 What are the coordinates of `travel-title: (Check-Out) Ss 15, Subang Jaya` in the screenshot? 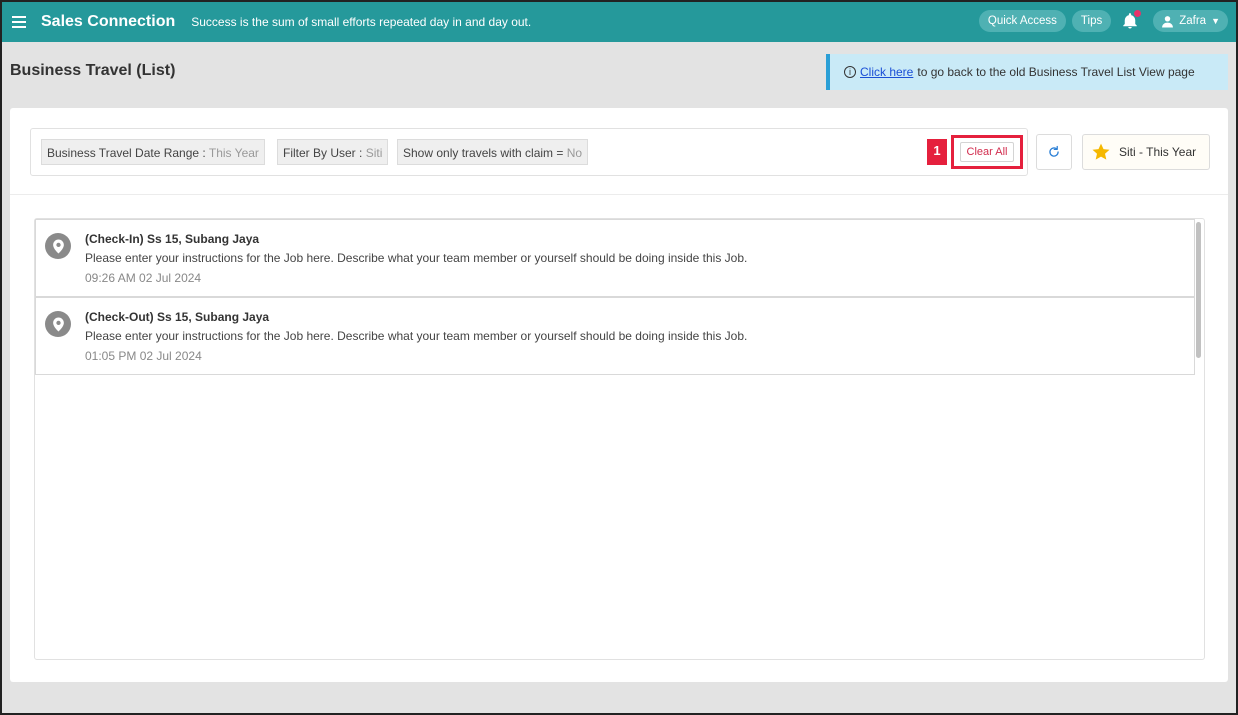 It's located at (177, 317).